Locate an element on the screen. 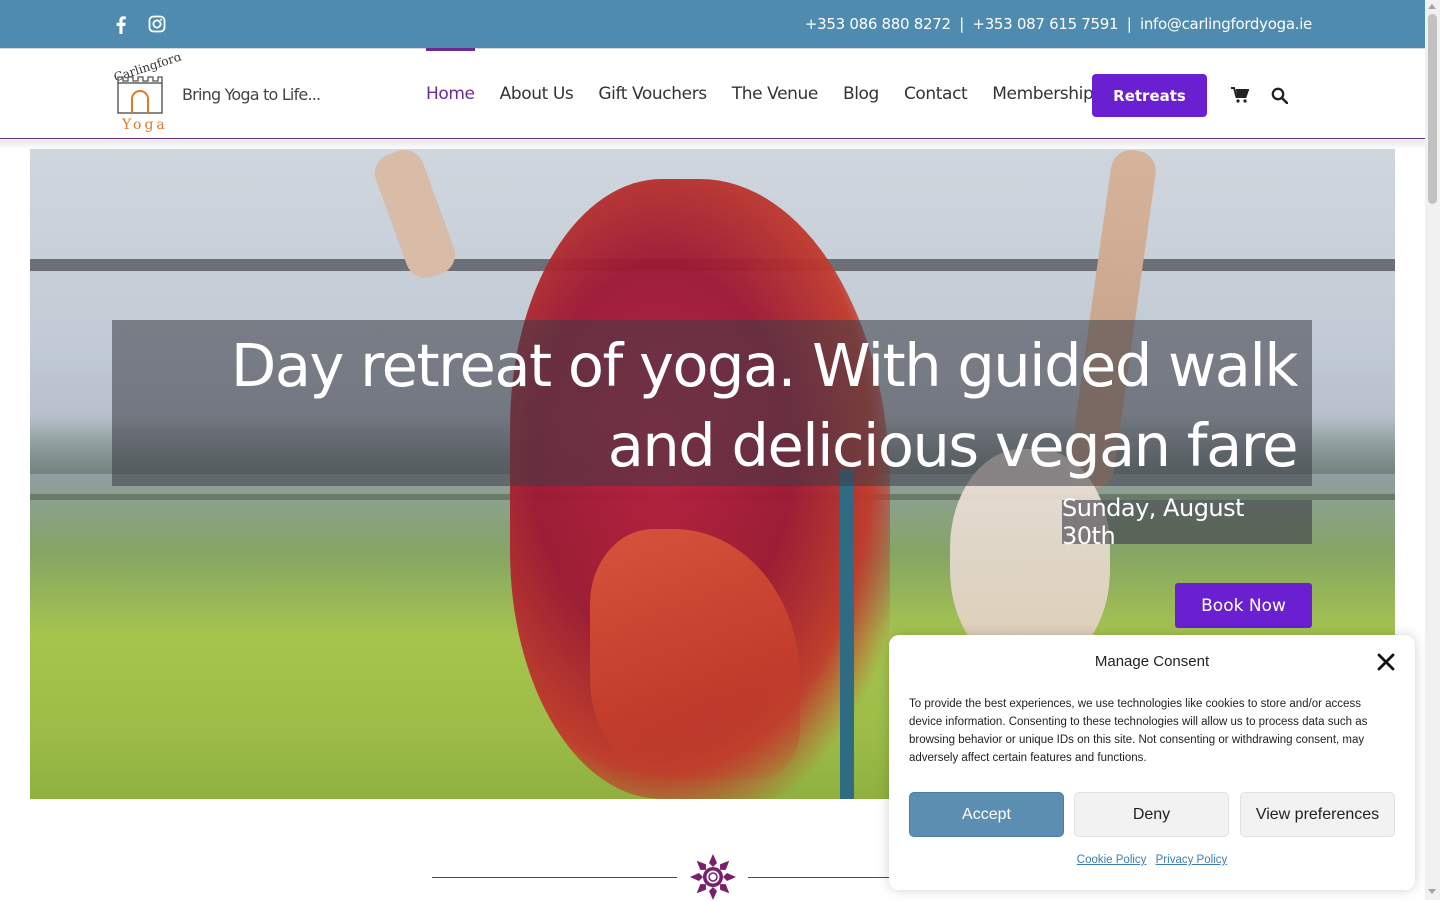  privacy-policy-link: Privacy Policy is located at coordinates (1192, 860).